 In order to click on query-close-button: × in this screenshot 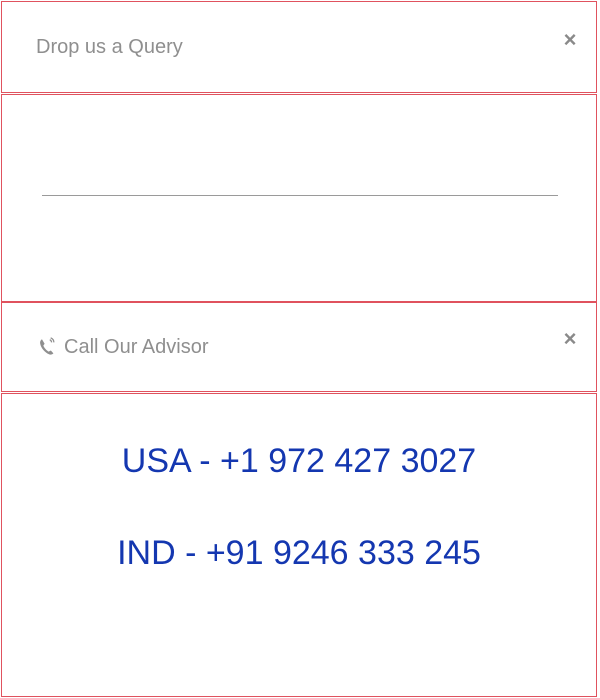, I will do `click(570, 40)`.